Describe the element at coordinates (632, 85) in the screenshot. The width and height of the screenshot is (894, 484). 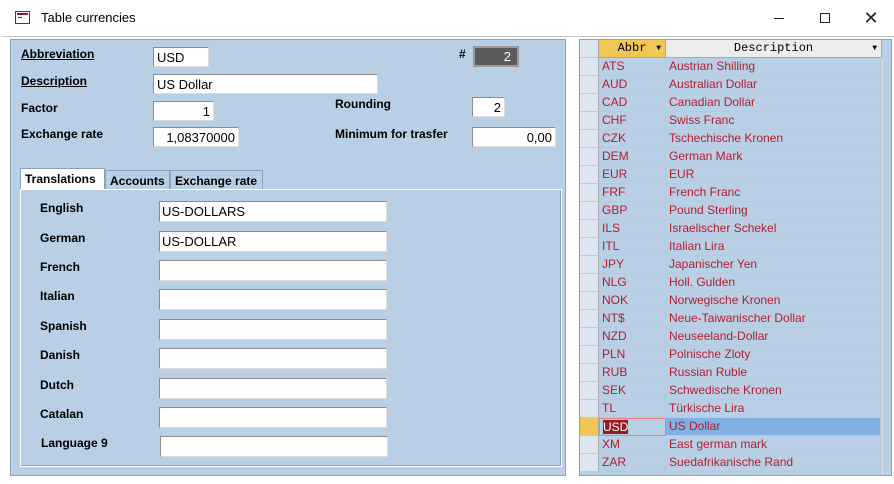
I see `abbr-cell: AUD` at that location.